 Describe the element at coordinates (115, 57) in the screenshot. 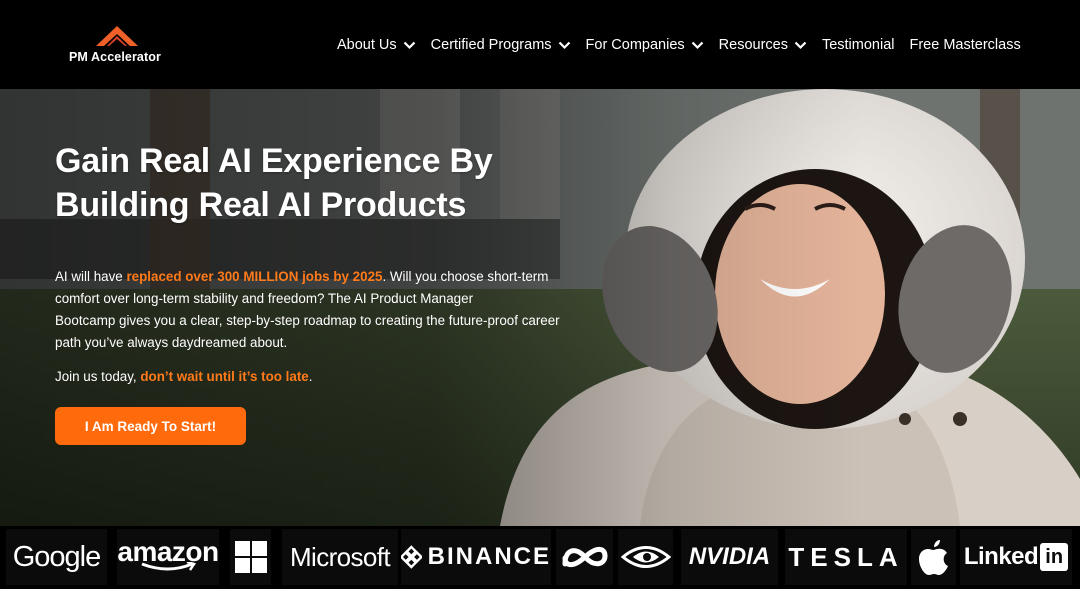

I see `logo-text: PM Accelerator` at that location.